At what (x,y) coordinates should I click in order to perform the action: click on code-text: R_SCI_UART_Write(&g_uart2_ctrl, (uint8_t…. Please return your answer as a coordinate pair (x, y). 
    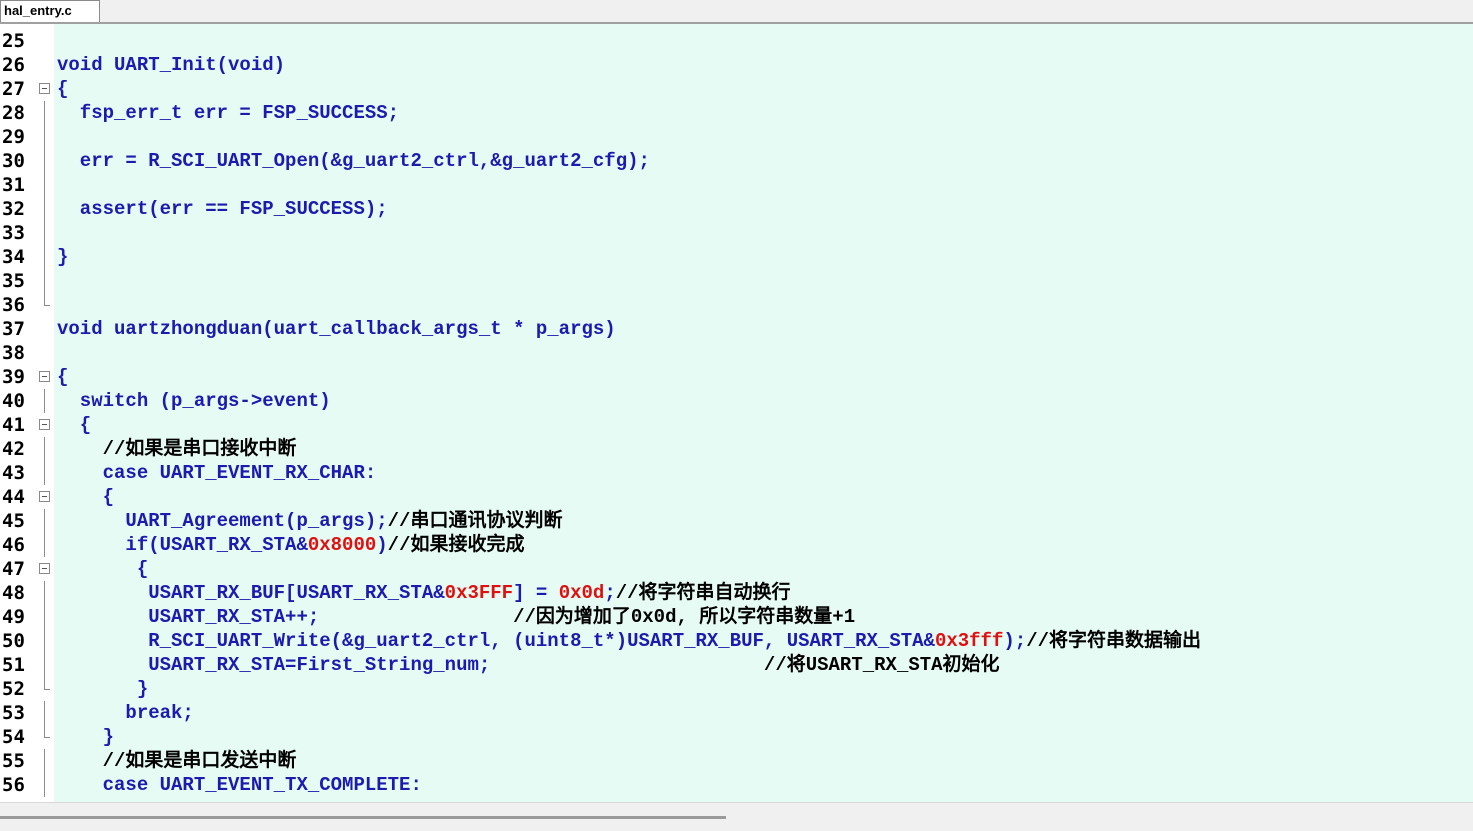
    Looking at the image, I should click on (629, 641).